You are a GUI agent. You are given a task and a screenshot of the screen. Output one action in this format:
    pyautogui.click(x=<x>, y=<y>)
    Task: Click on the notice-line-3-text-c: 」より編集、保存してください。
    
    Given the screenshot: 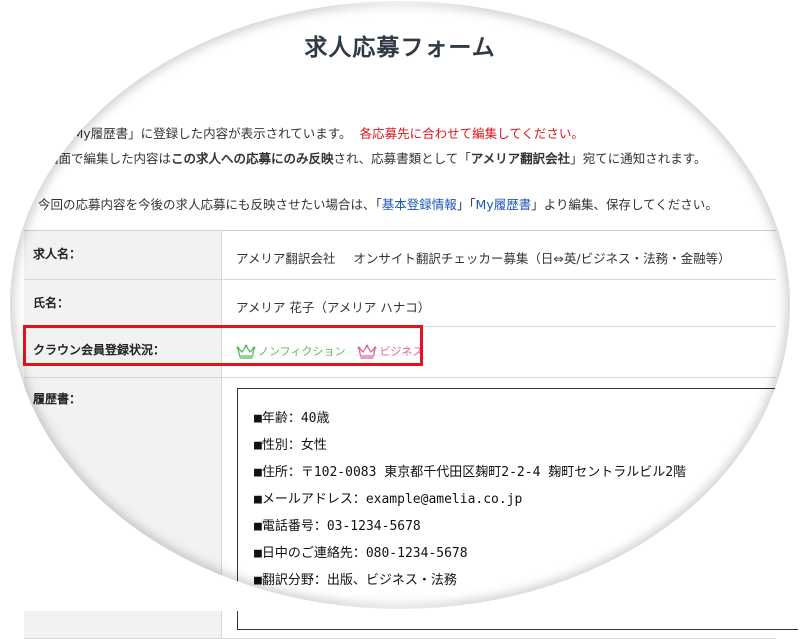 What is the action you would take?
    pyautogui.click(x=624, y=204)
    